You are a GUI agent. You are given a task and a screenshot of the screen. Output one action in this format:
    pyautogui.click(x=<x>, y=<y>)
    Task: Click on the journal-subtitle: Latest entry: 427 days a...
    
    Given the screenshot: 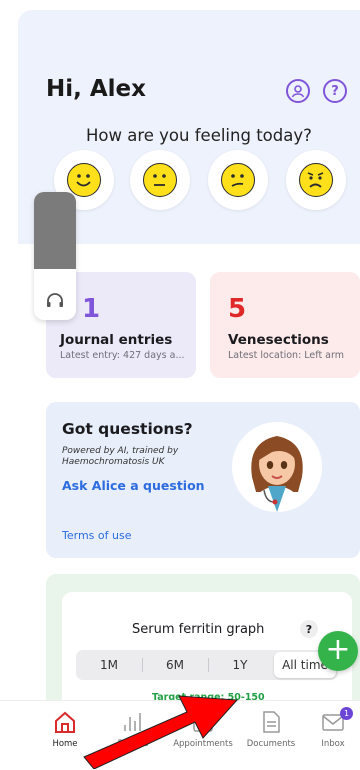 What is the action you would take?
    pyautogui.click(x=122, y=355)
    